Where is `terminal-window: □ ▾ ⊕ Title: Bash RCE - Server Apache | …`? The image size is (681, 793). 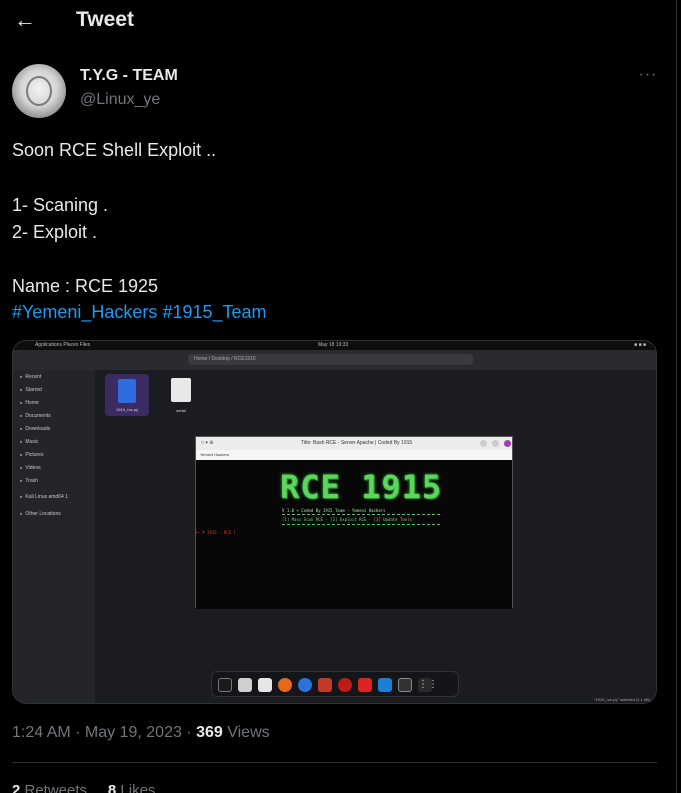 terminal-window: □ ▾ ⊕ Title: Bash RCE - Server Apache | … is located at coordinates (354, 522).